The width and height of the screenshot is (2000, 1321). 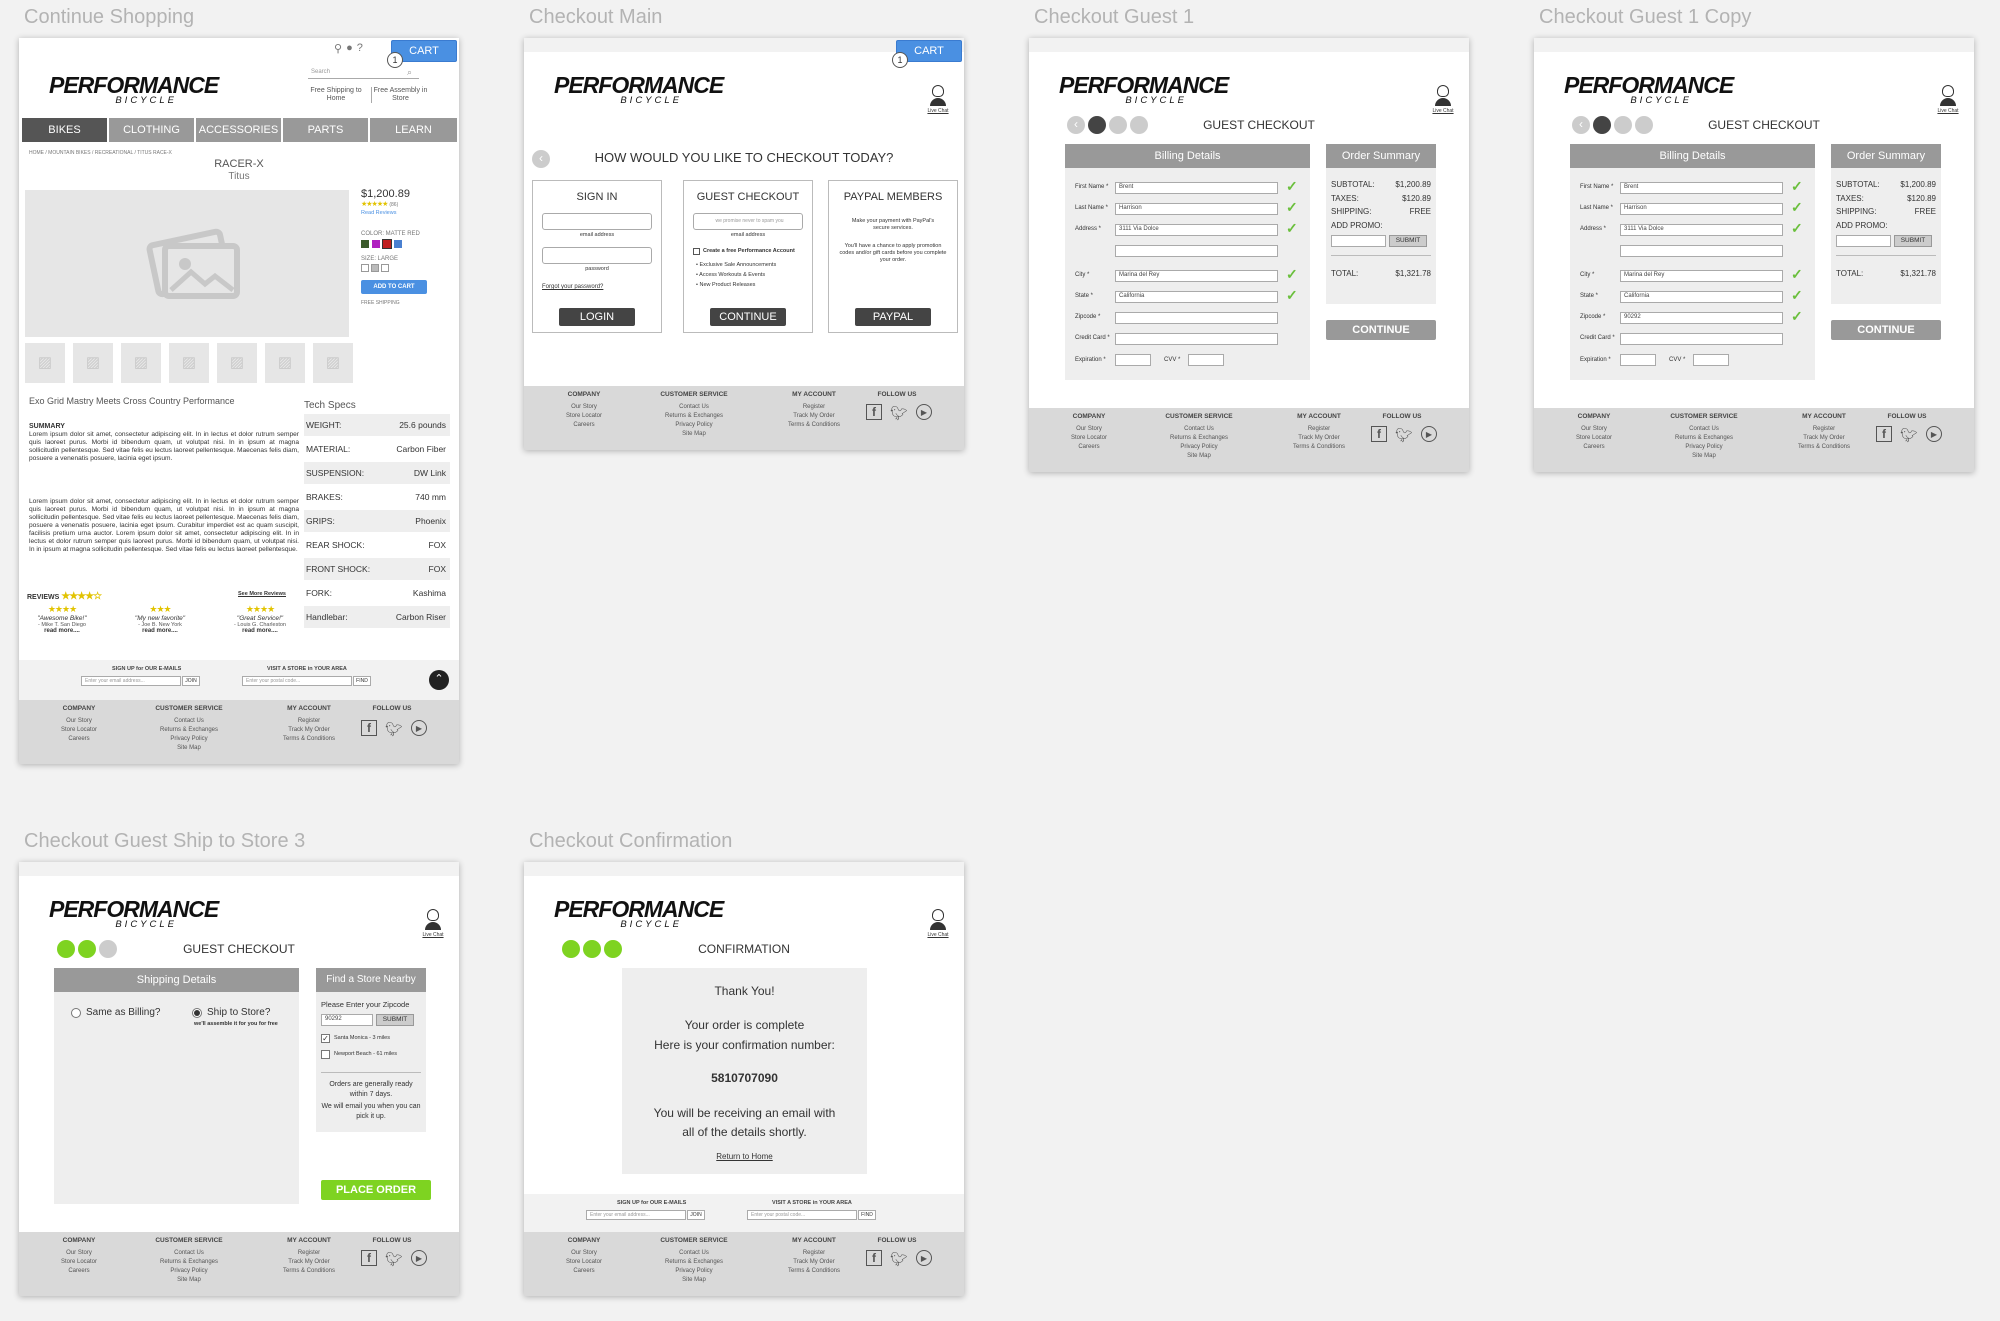 What do you see at coordinates (191, 681) in the screenshot?
I see `join-button: JOIN` at bounding box center [191, 681].